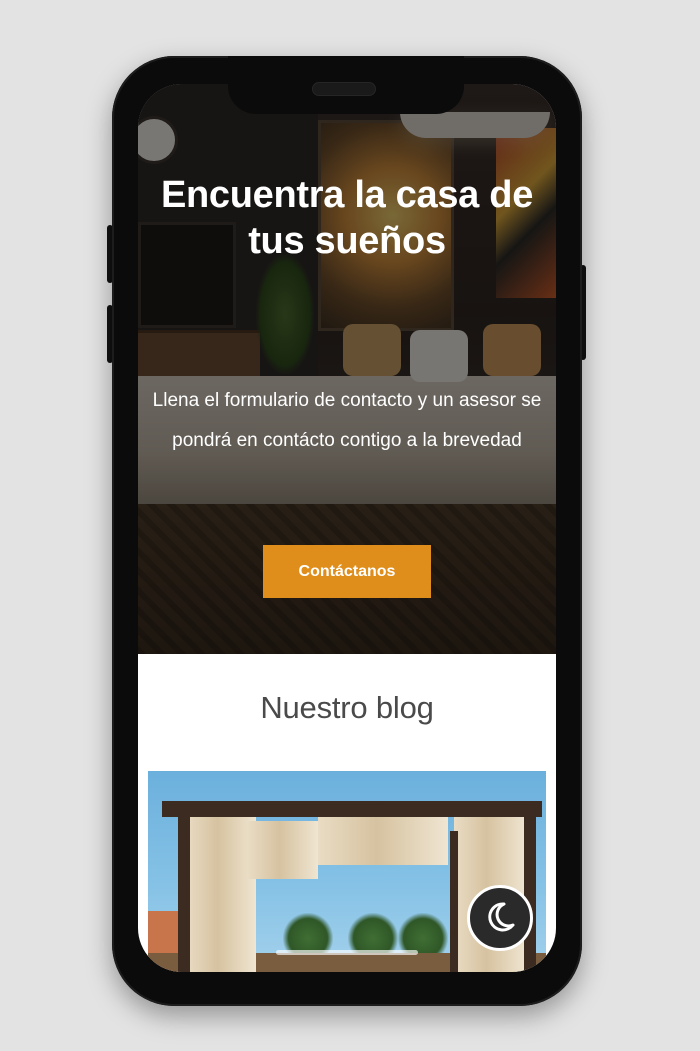 The height and width of the screenshot is (1051, 700). What do you see at coordinates (347, 952) in the screenshot?
I see `home-indicator` at bounding box center [347, 952].